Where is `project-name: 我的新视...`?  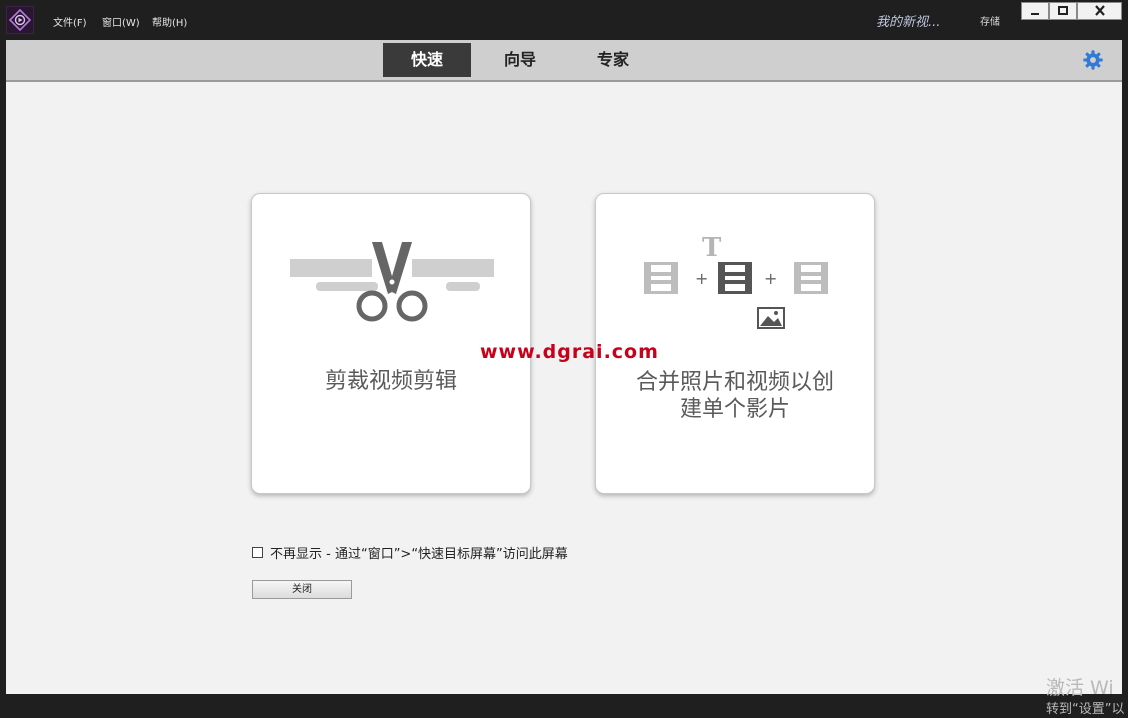
project-name: 我的新视... is located at coordinates (908, 20).